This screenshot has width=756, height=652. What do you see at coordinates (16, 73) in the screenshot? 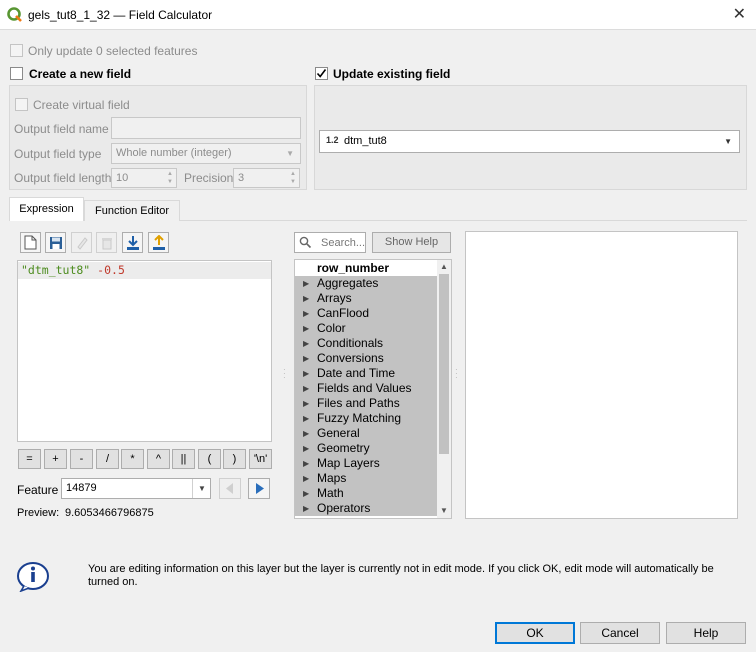
I see `create-new-field-checkbox` at bounding box center [16, 73].